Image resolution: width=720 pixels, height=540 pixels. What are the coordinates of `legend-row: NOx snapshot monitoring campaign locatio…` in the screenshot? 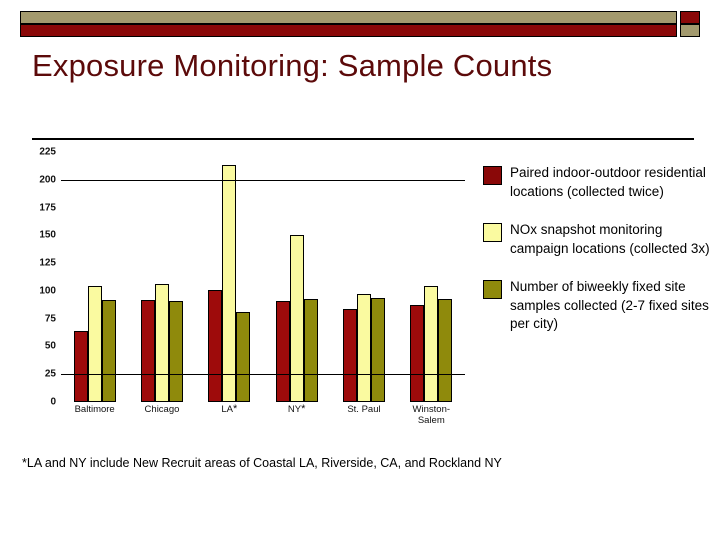 It's located at (599, 239).